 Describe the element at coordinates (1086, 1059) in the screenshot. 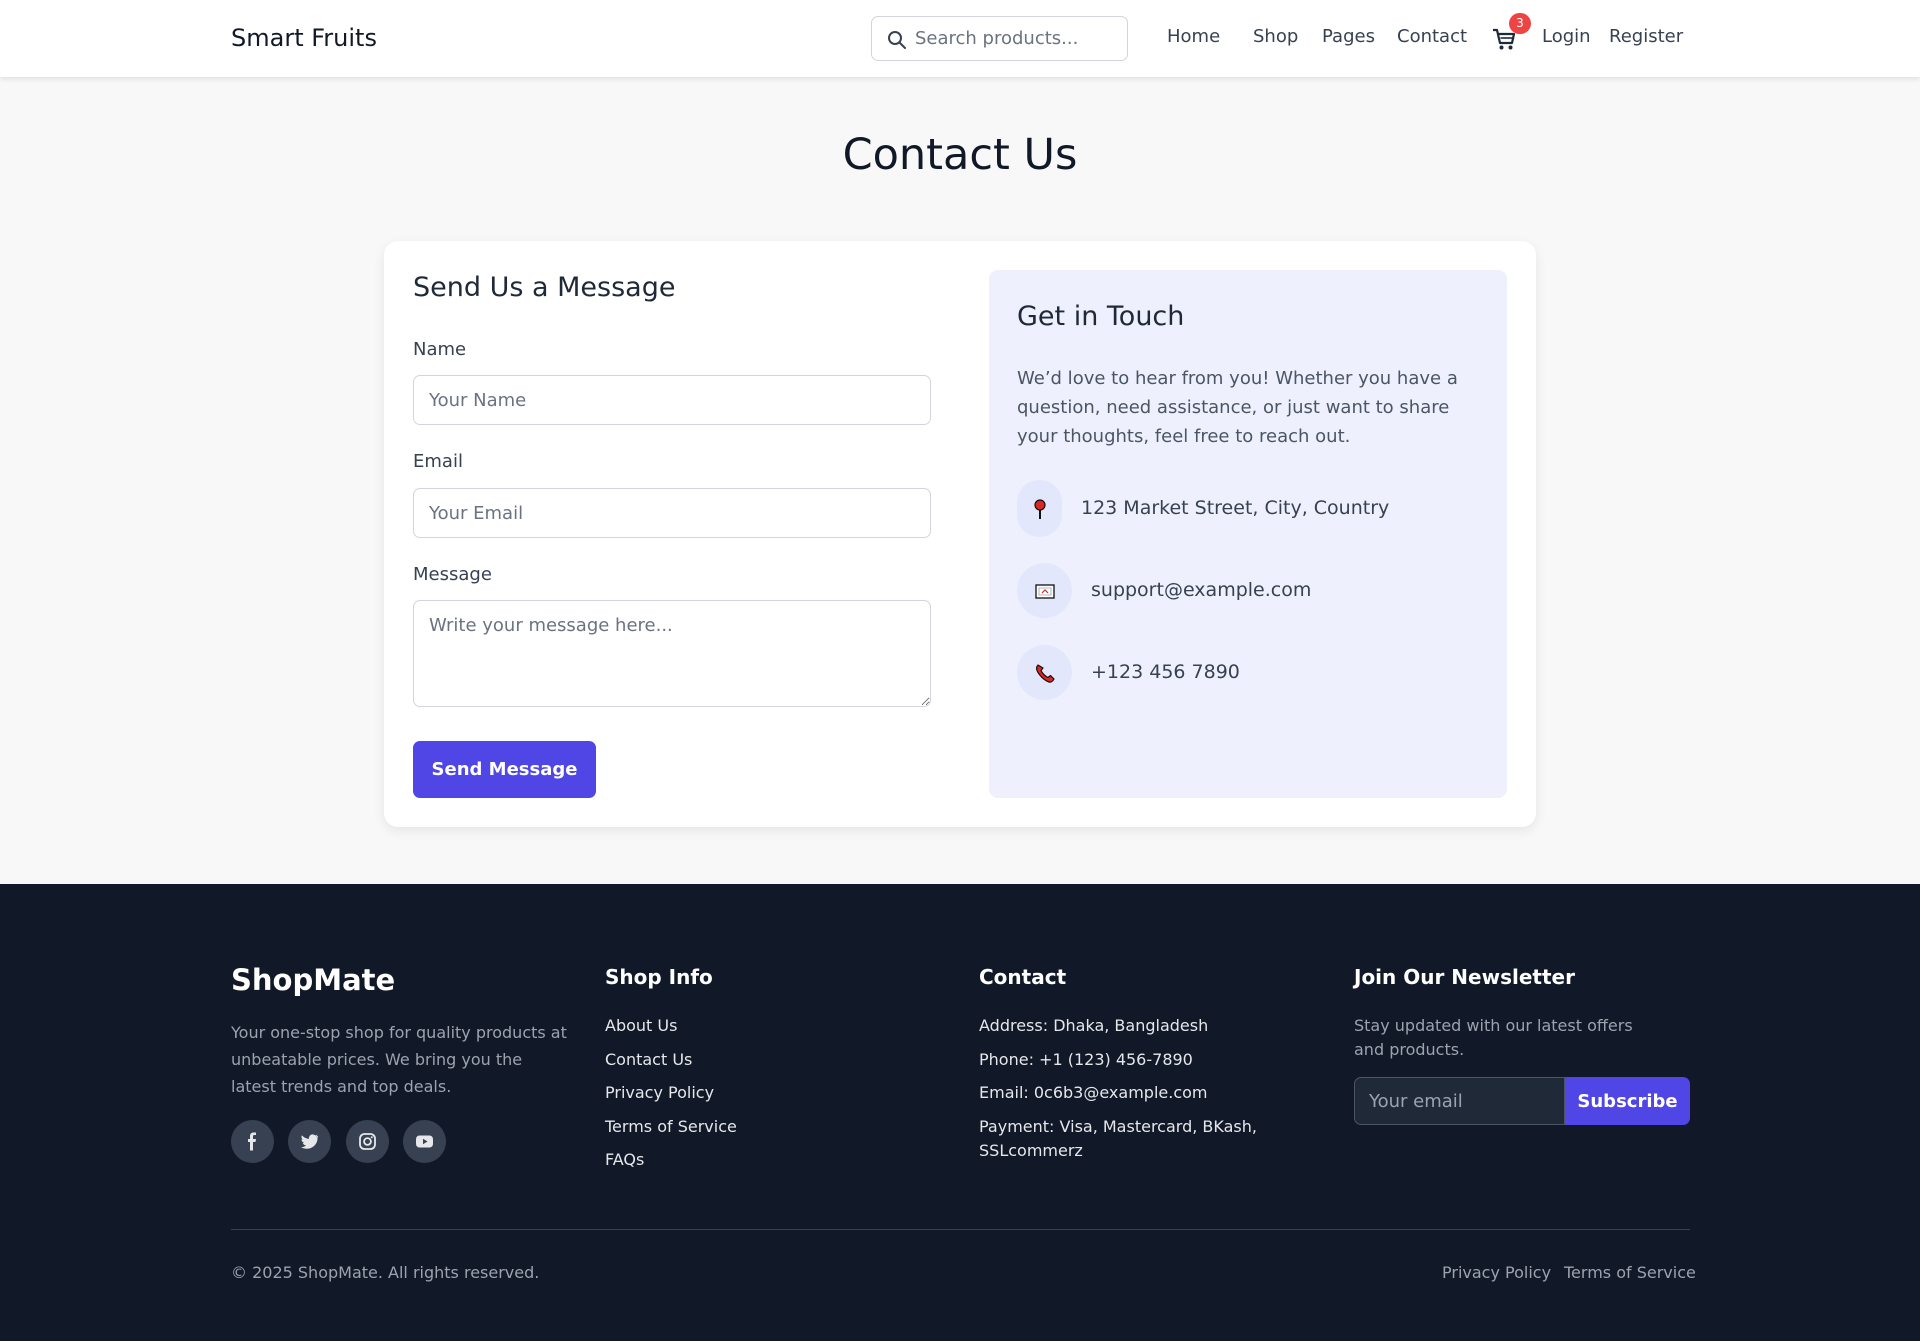

I see `footer-phone: Phone: +1 (123) 456-7890` at that location.